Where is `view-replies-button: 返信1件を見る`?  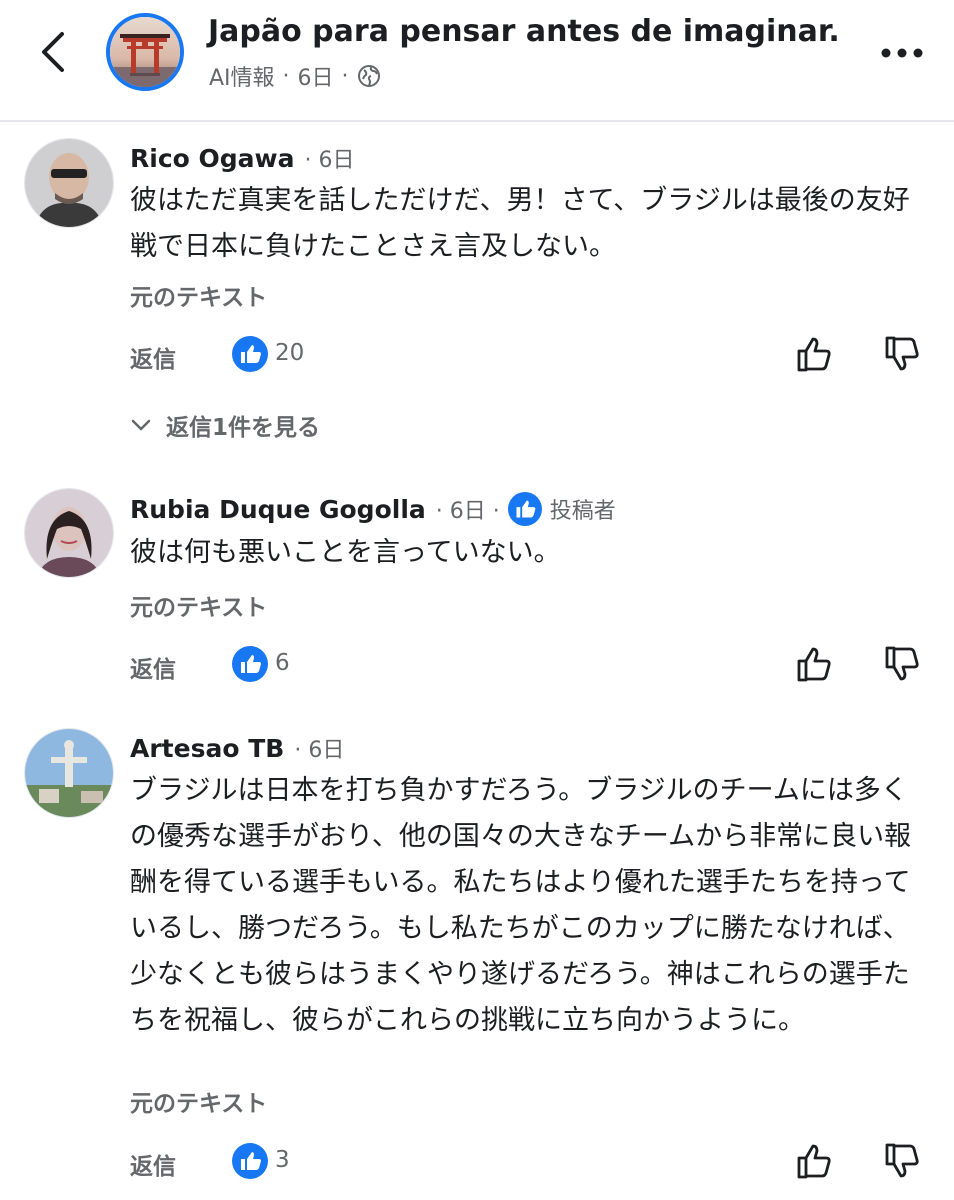 view-replies-button: 返信1件を見る is located at coordinates (225, 425).